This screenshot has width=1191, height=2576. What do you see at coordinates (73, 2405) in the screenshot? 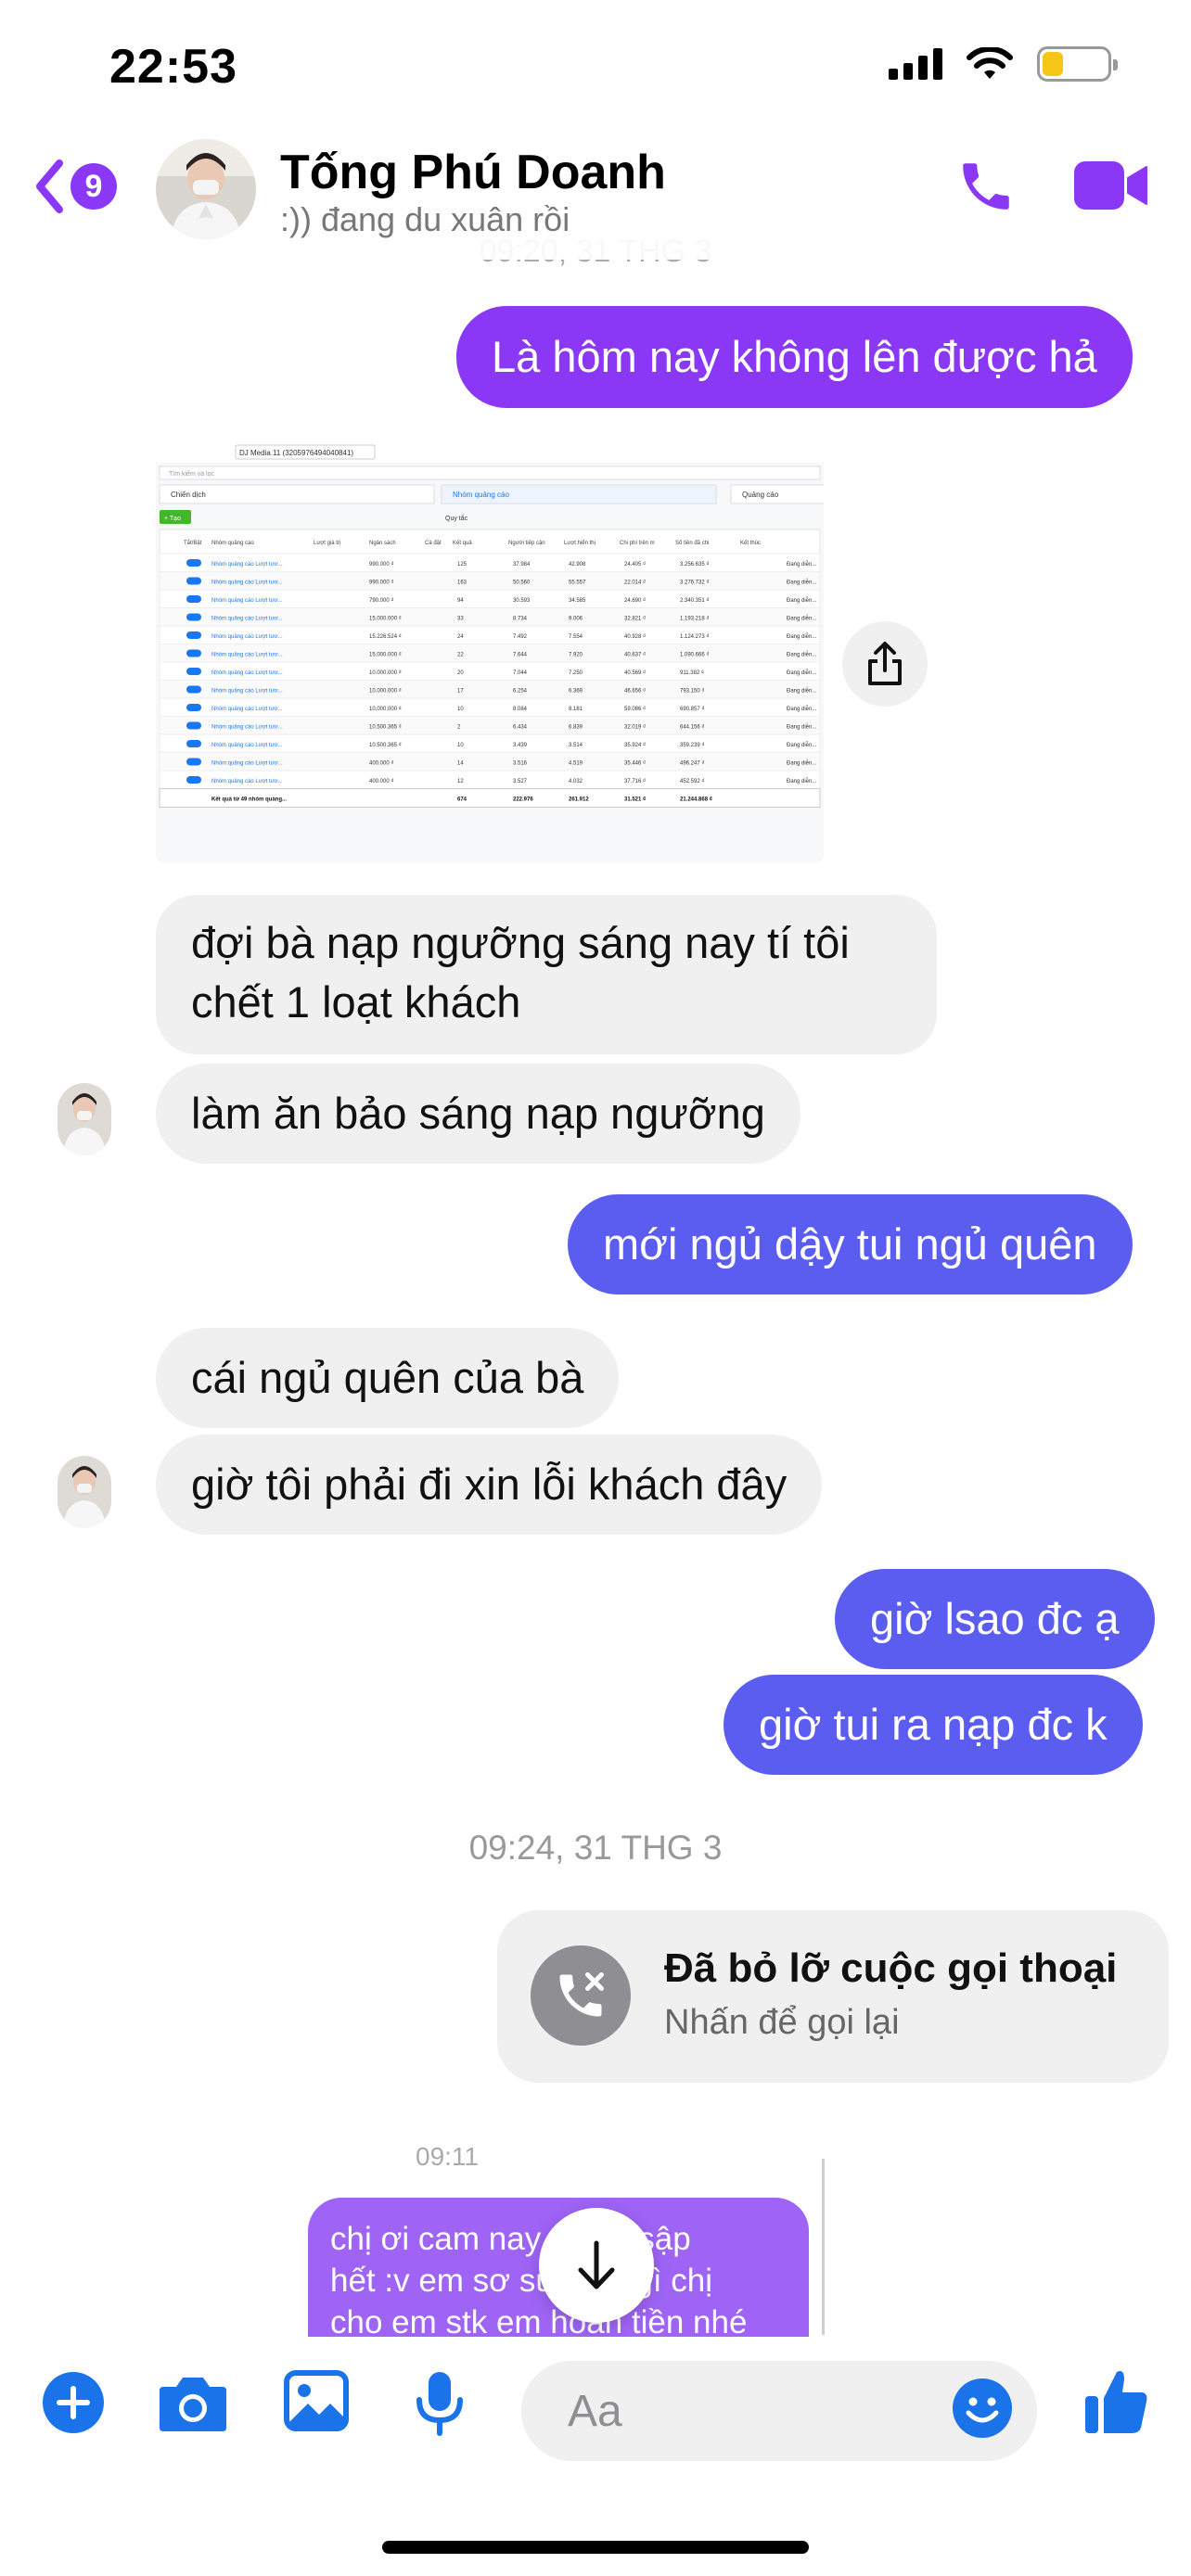
I see `add-button` at bounding box center [73, 2405].